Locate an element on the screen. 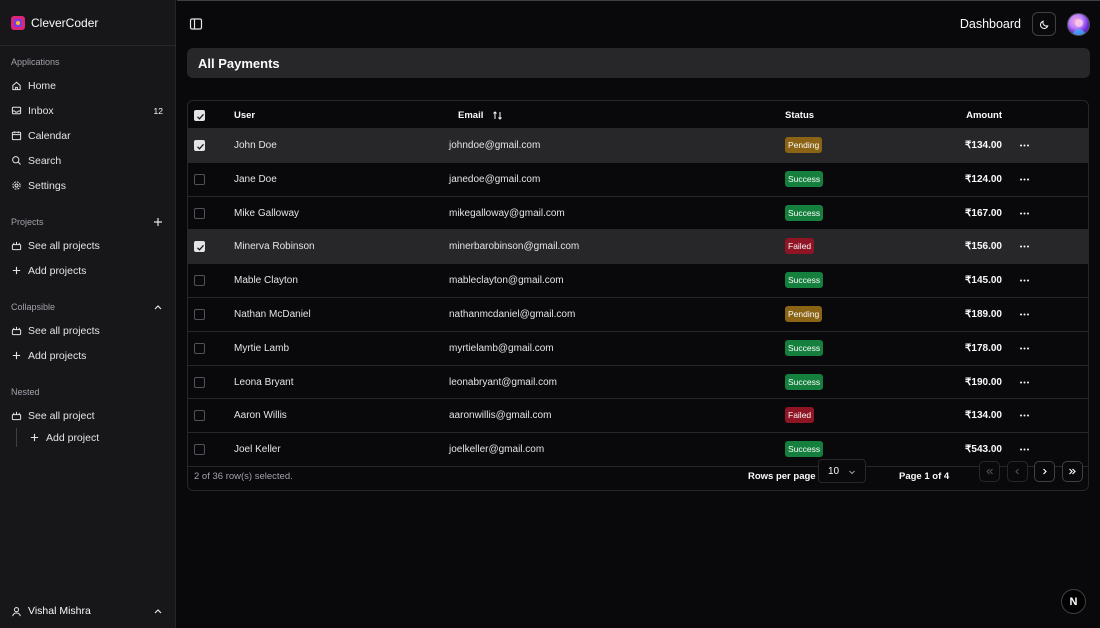 This screenshot has width=1100, height=628. user-cell: Nathan McDaniel is located at coordinates (272, 314).